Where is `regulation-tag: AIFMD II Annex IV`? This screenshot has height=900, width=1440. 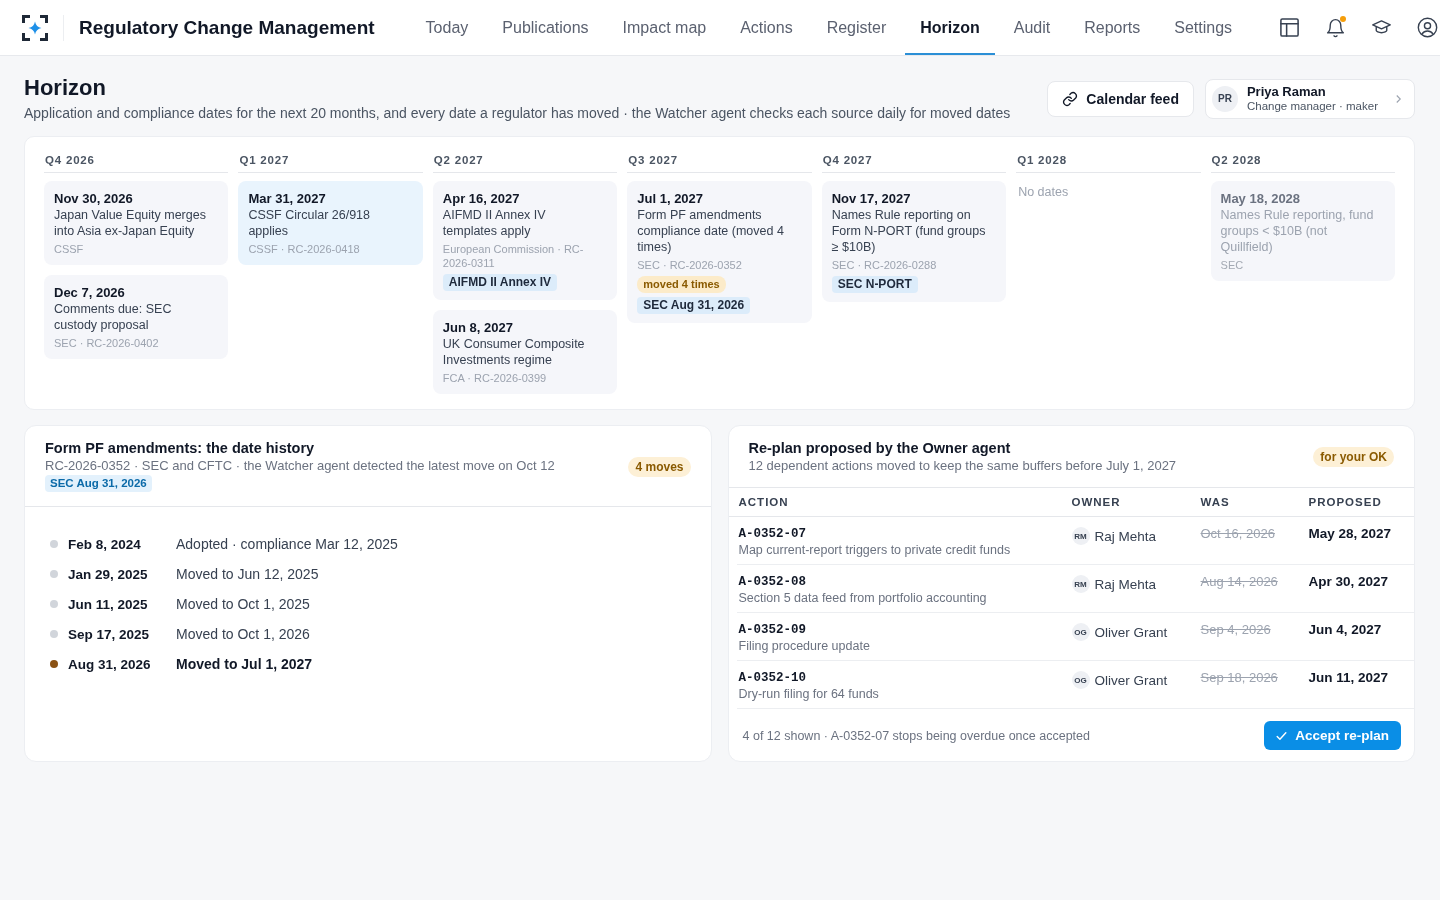 regulation-tag: AIFMD II Annex IV is located at coordinates (500, 282).